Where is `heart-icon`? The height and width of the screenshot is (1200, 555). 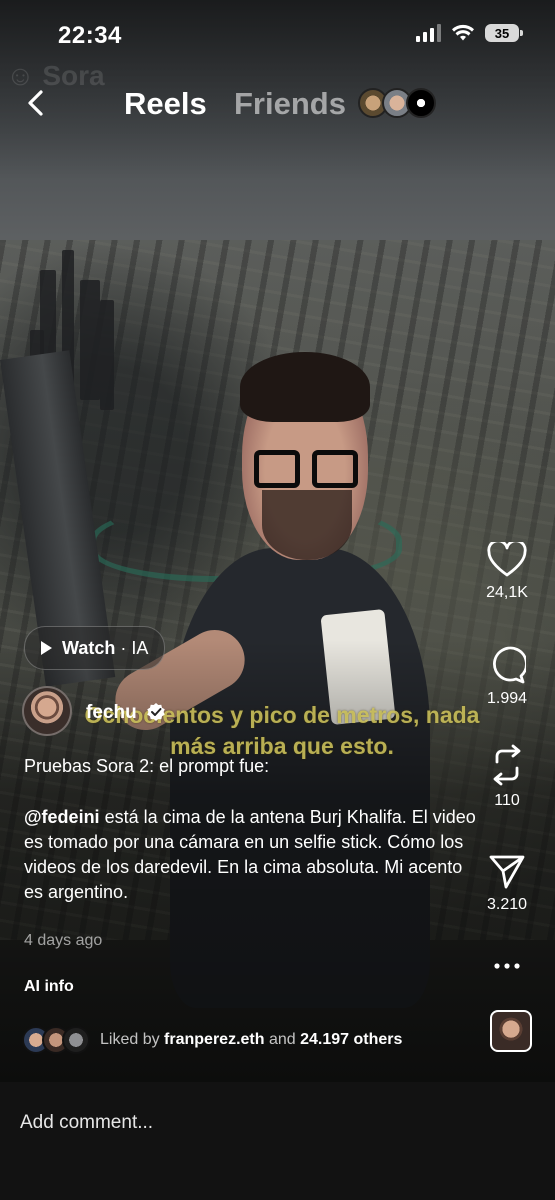 heart-icon is located at coordinates (507, 560).